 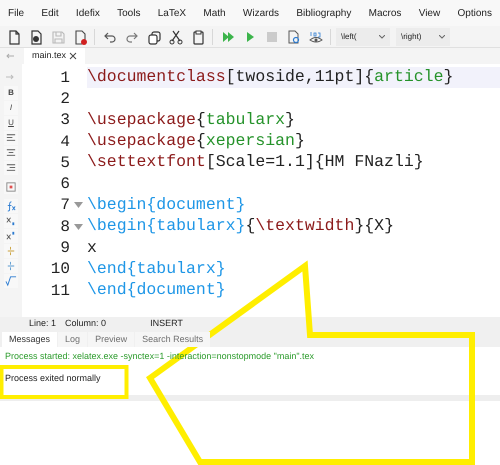 I want to click on bold-button: B, so click(x=11, y=93).